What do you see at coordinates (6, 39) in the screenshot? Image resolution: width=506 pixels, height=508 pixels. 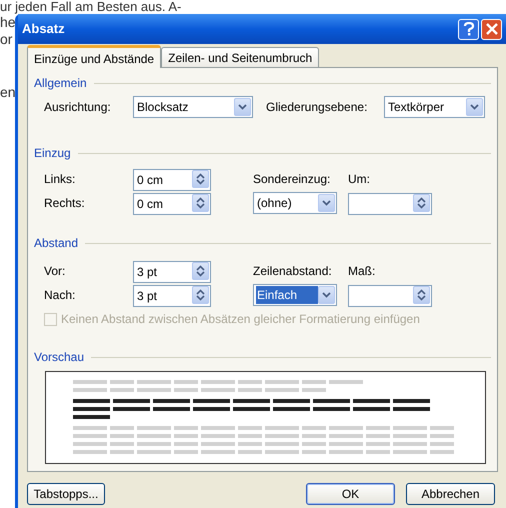 I see `document-text: or` at bounding box center [6, 39].